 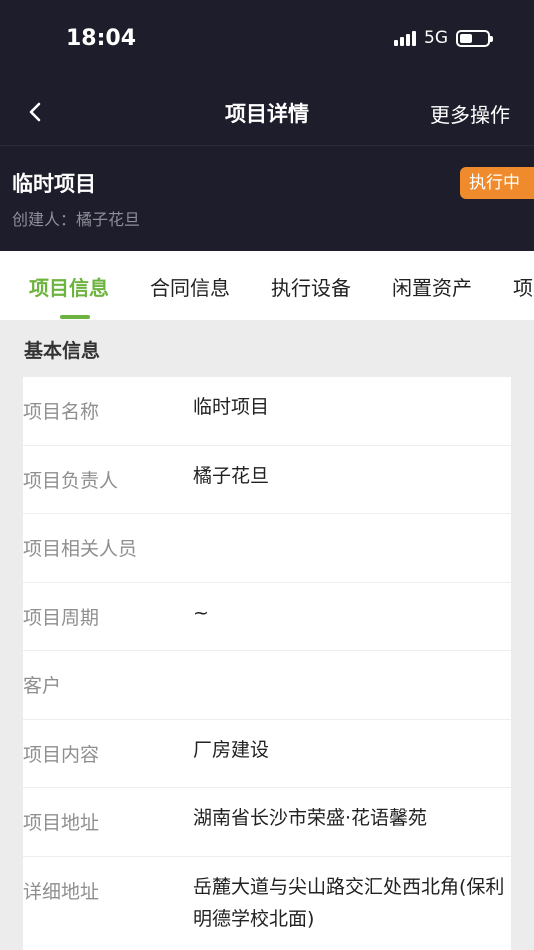 I want to click on info-row-project-owner: 项目负责人 橘子花旦, so click(x=267, y=480).